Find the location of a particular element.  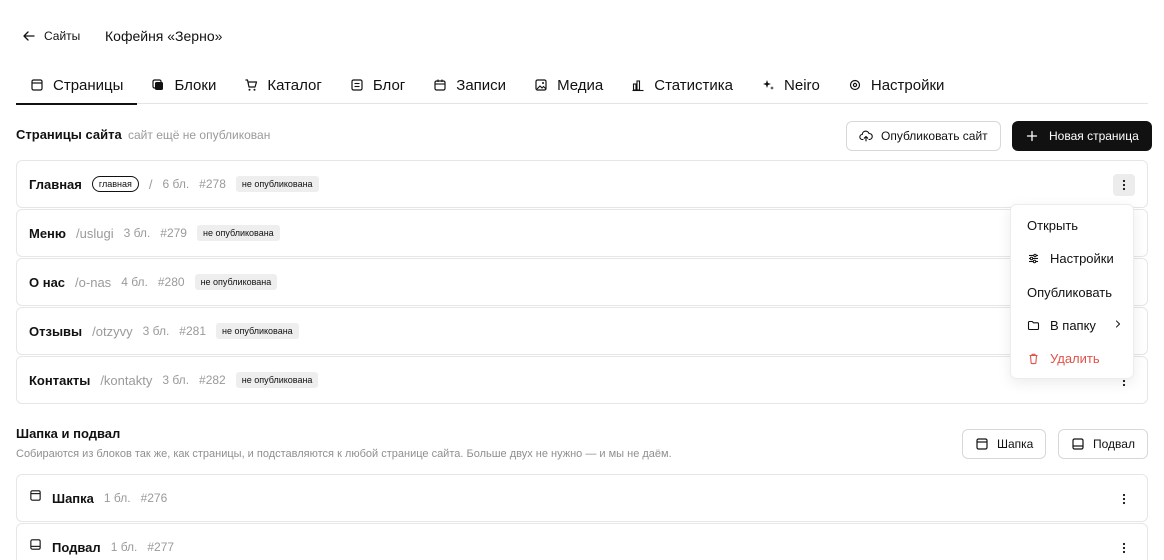

tab-catalog: Каталог is located at coordinates (283, 85).